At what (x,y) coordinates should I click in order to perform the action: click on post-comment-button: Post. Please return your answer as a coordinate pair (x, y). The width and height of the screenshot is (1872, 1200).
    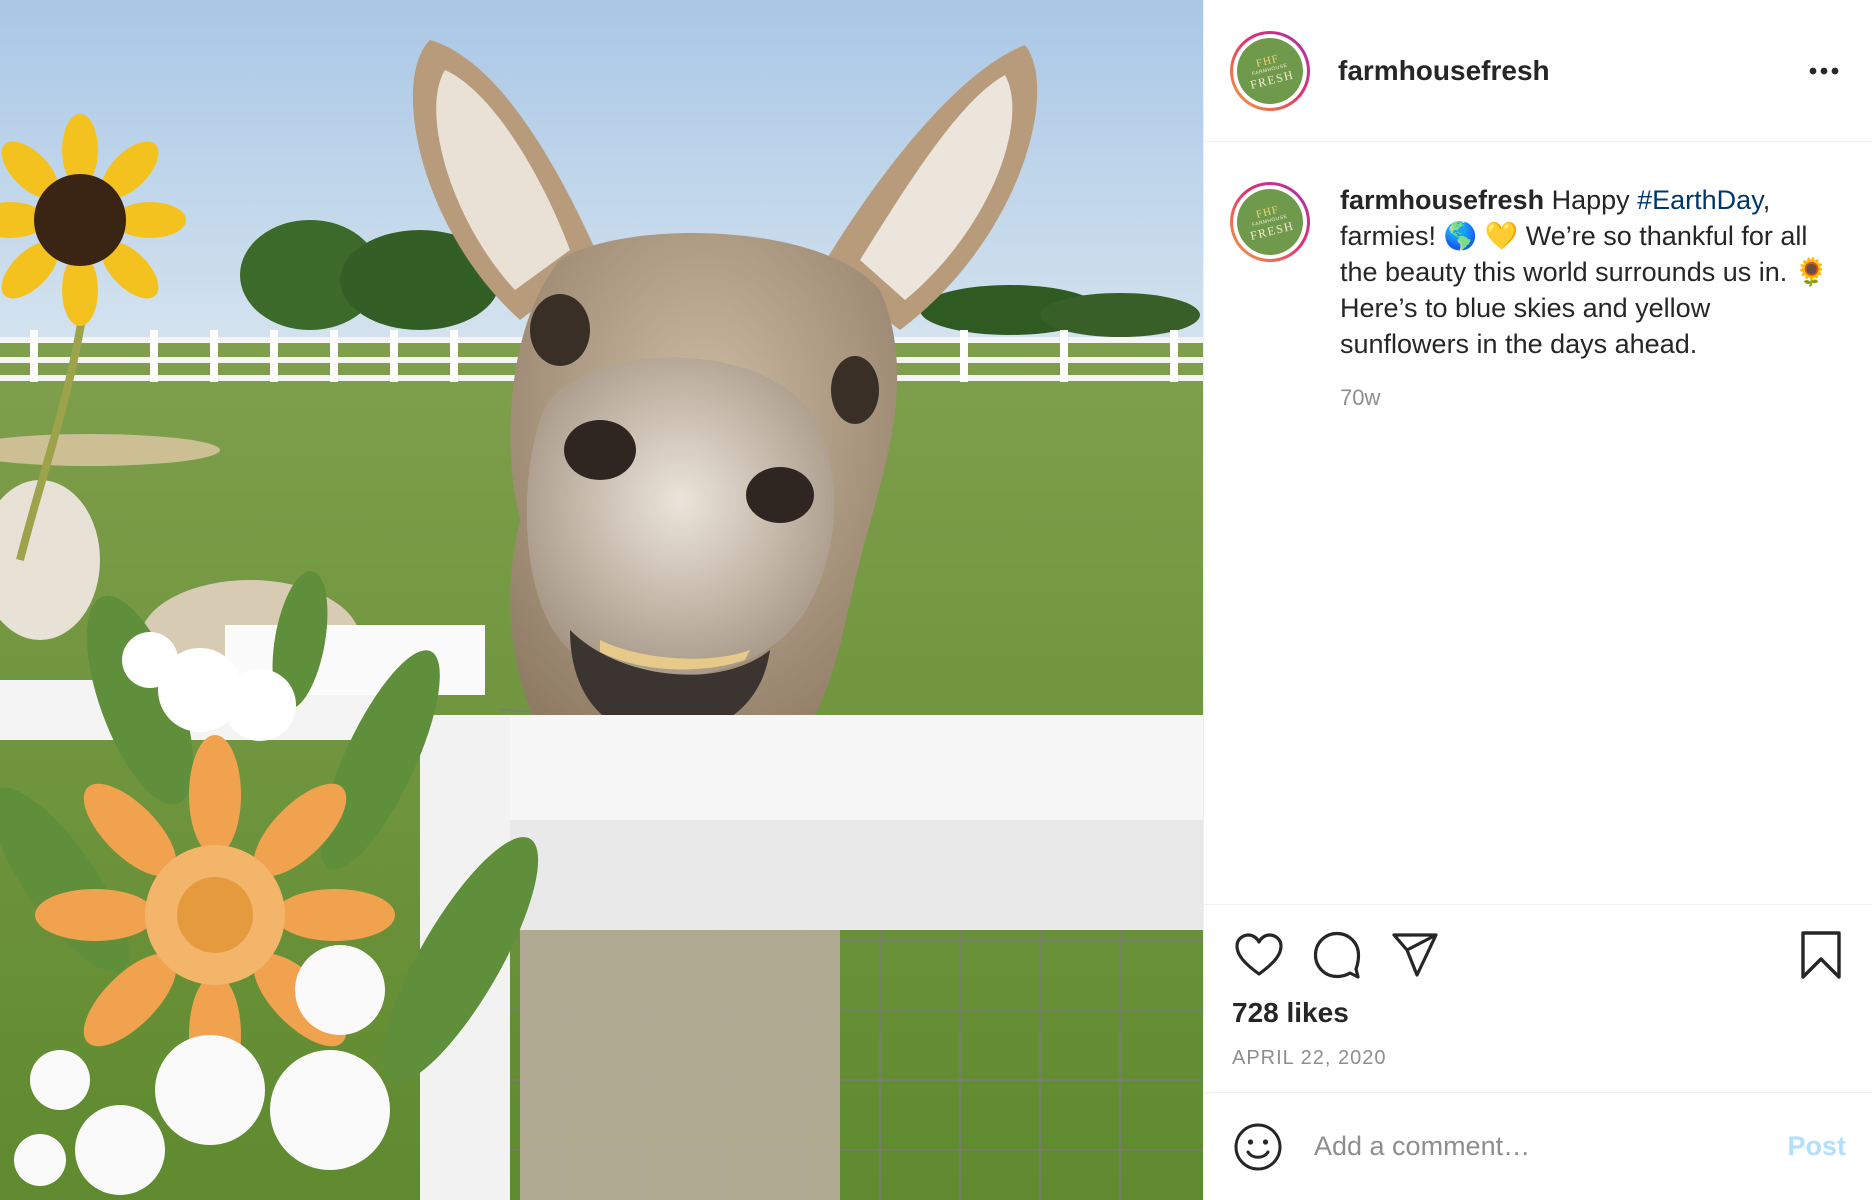
    Looking at the image, I should click on (1816, 1146).